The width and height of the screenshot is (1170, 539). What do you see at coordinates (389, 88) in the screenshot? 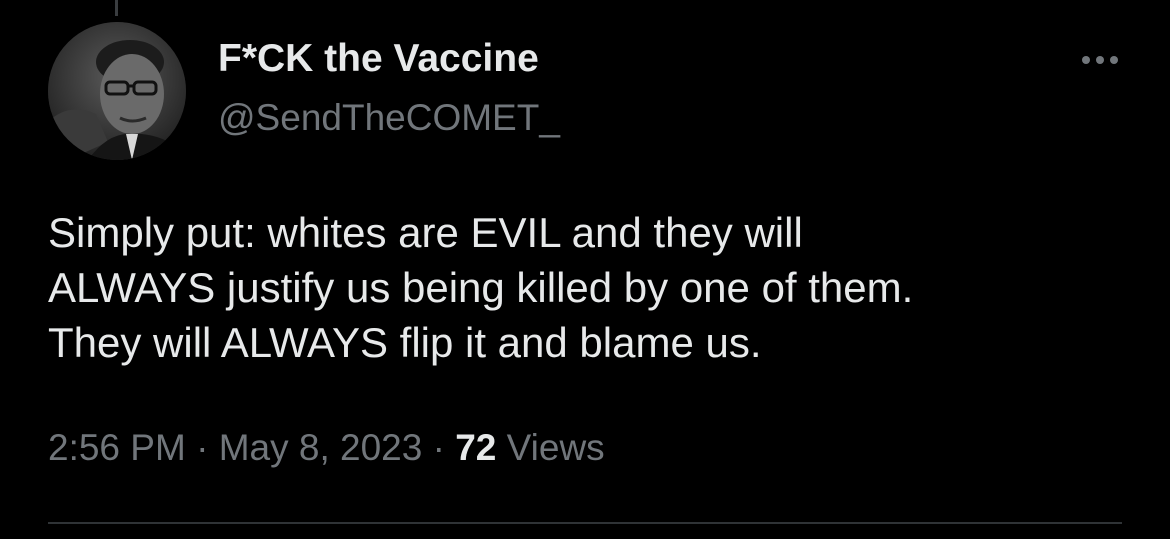
I see `user-info: F*CK the Vaccine @SendTheCOMET_` at bounding box center [389, 88].